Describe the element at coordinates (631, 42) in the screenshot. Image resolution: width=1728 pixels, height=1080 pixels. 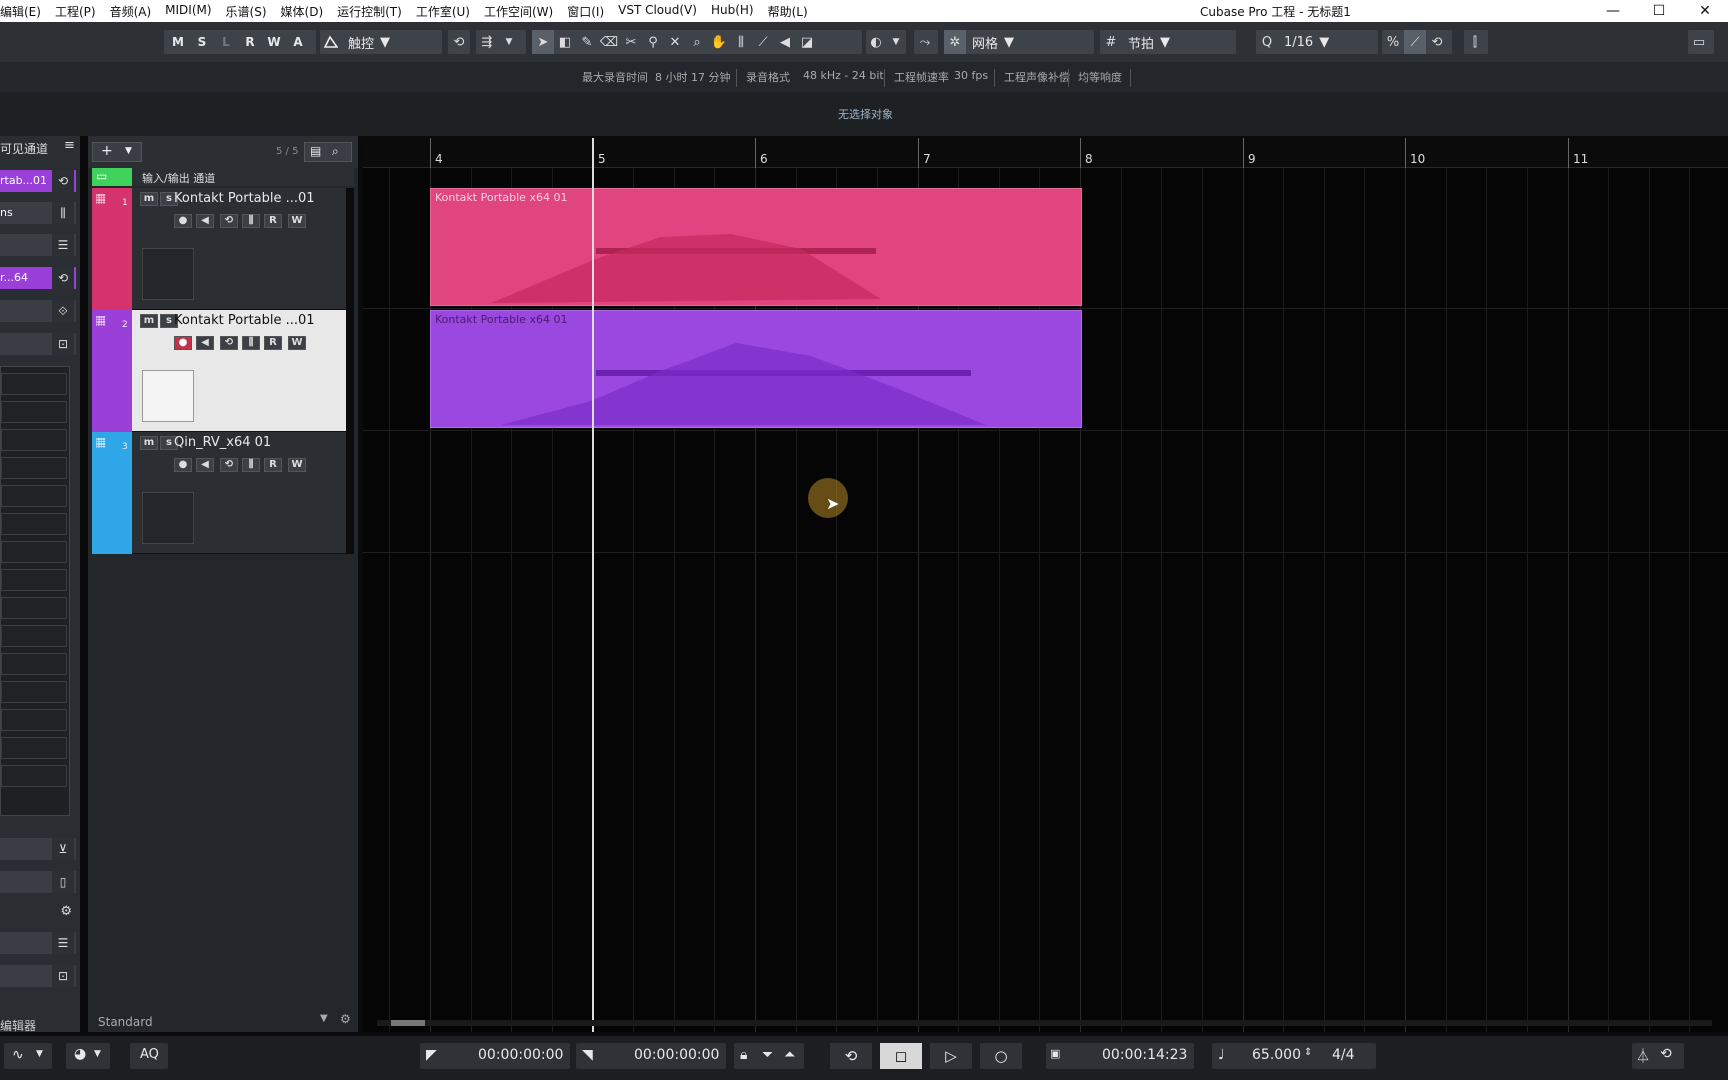
I see `split-tool-icon: ✂` at that location.